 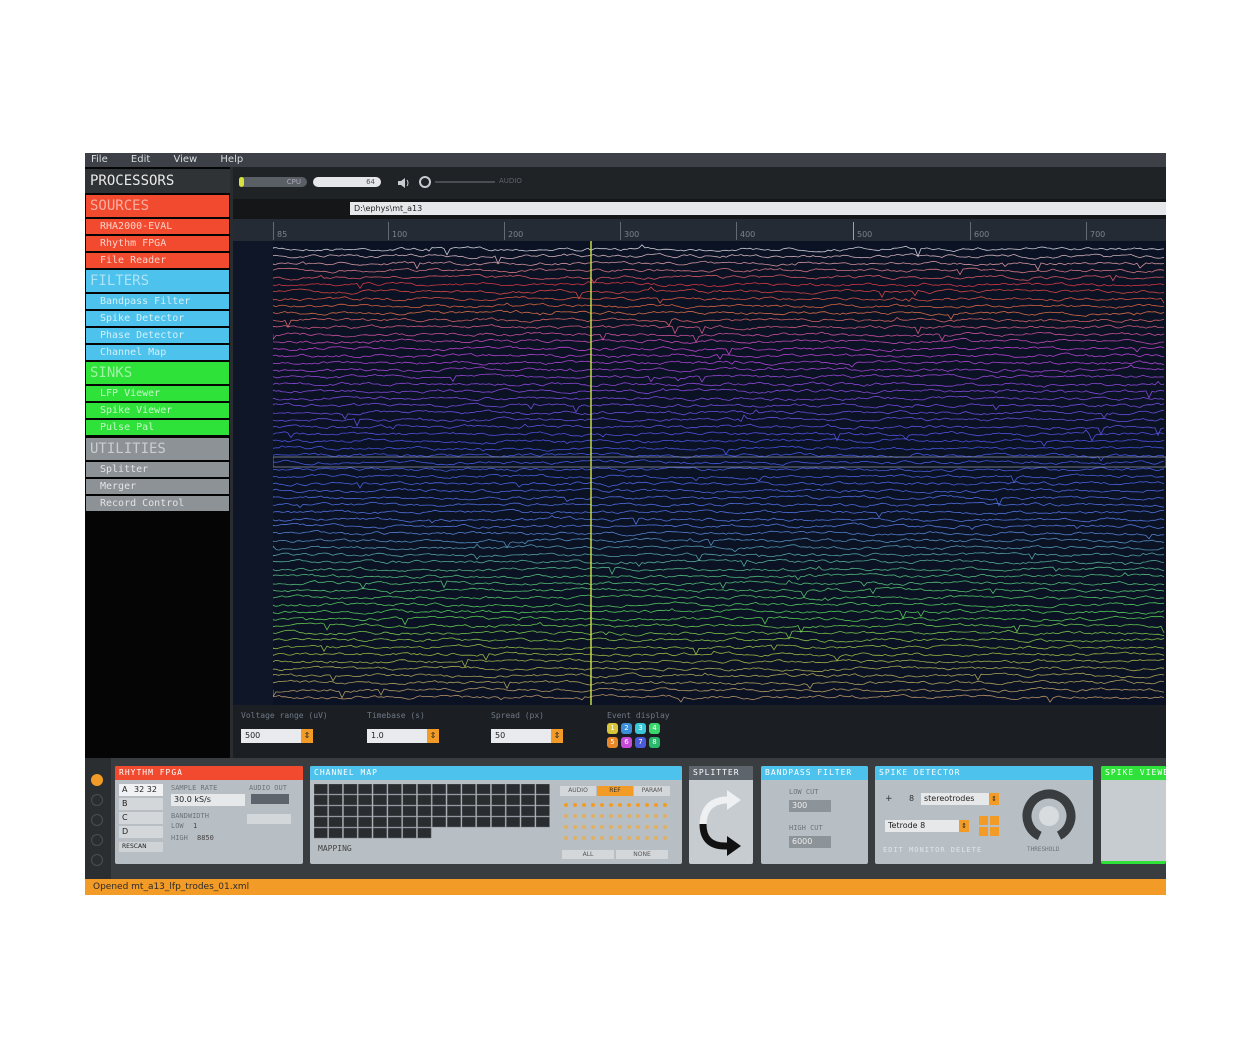 I want to click on menu-help: Help, so click(x=231, y=160).